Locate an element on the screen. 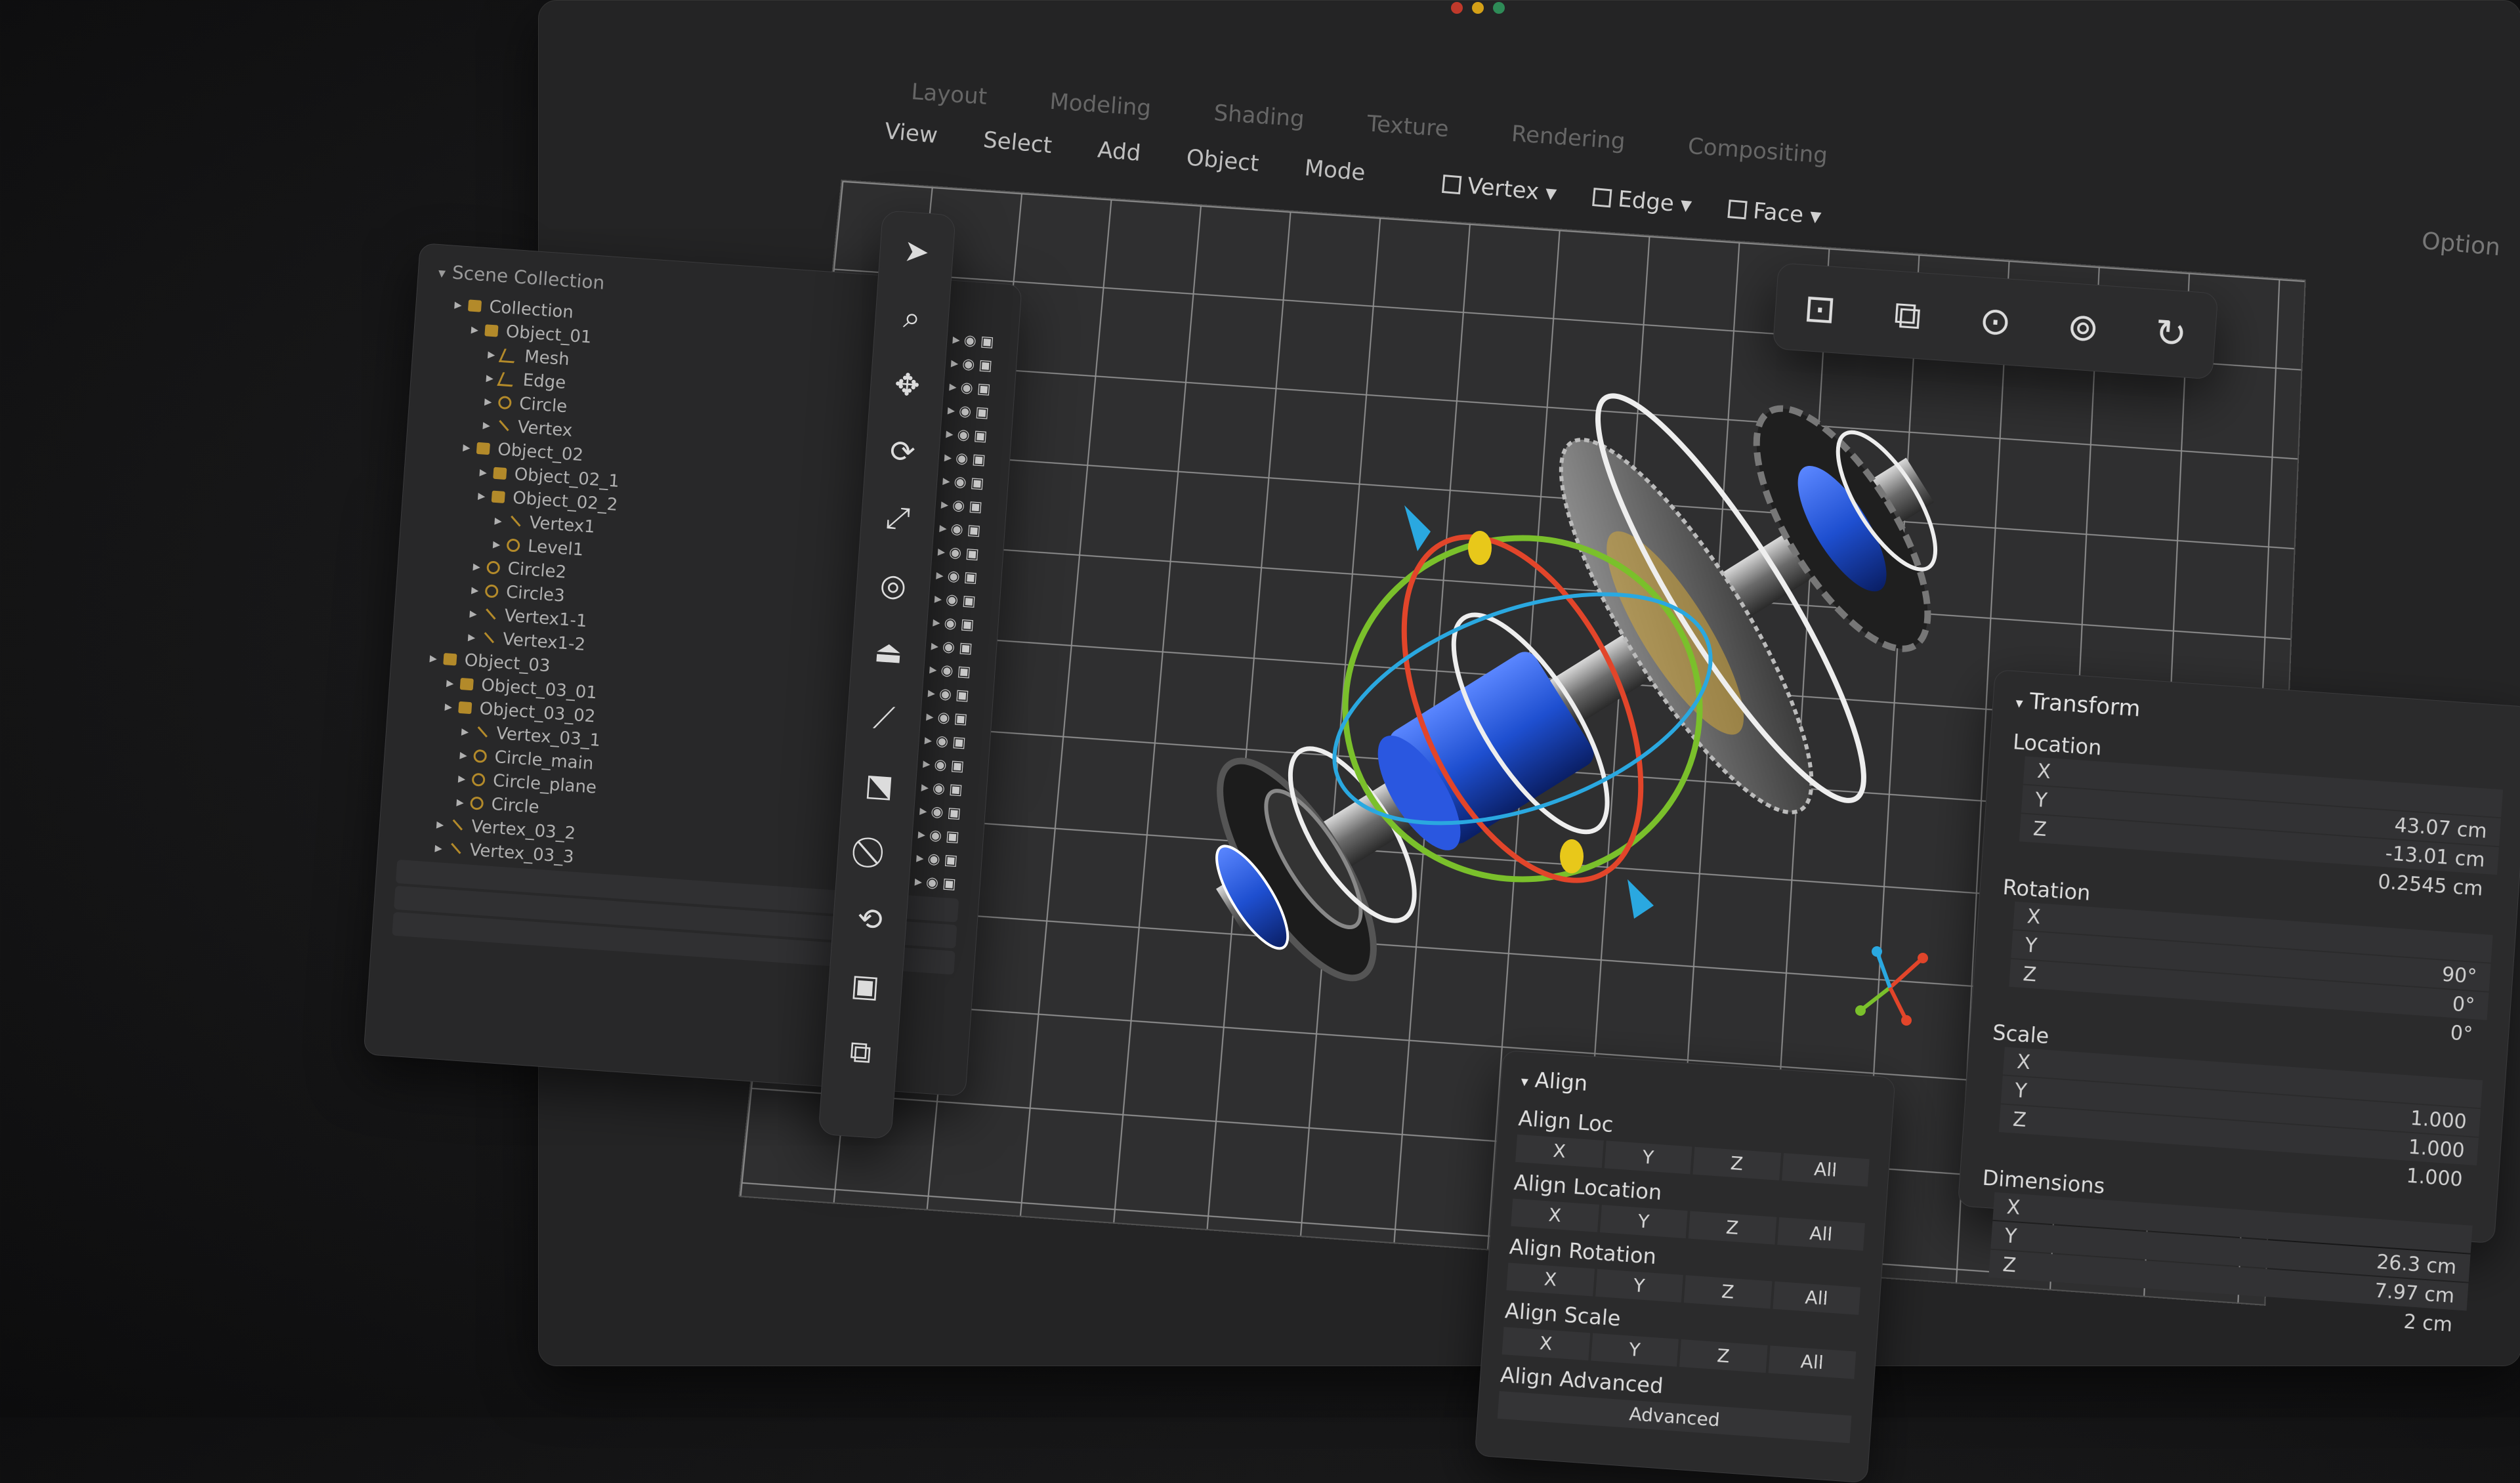 The image size is (2520, 1483). knife-icon: ⃠ is located at coordinates (874, 851).